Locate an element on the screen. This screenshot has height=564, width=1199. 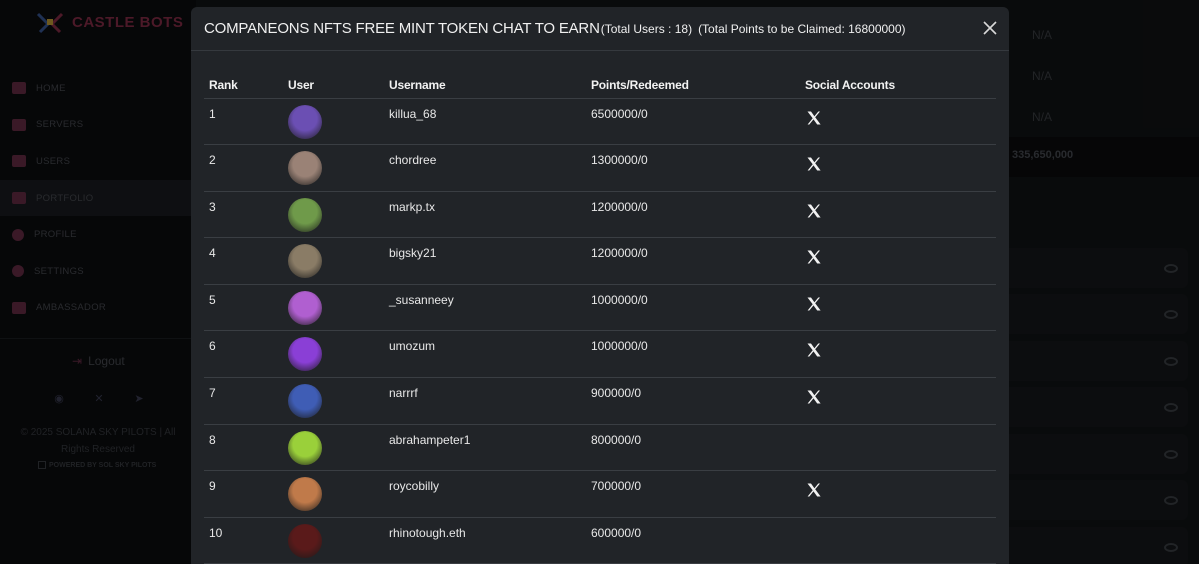
rank-cell: 10 is located at coordinates (243, 540).